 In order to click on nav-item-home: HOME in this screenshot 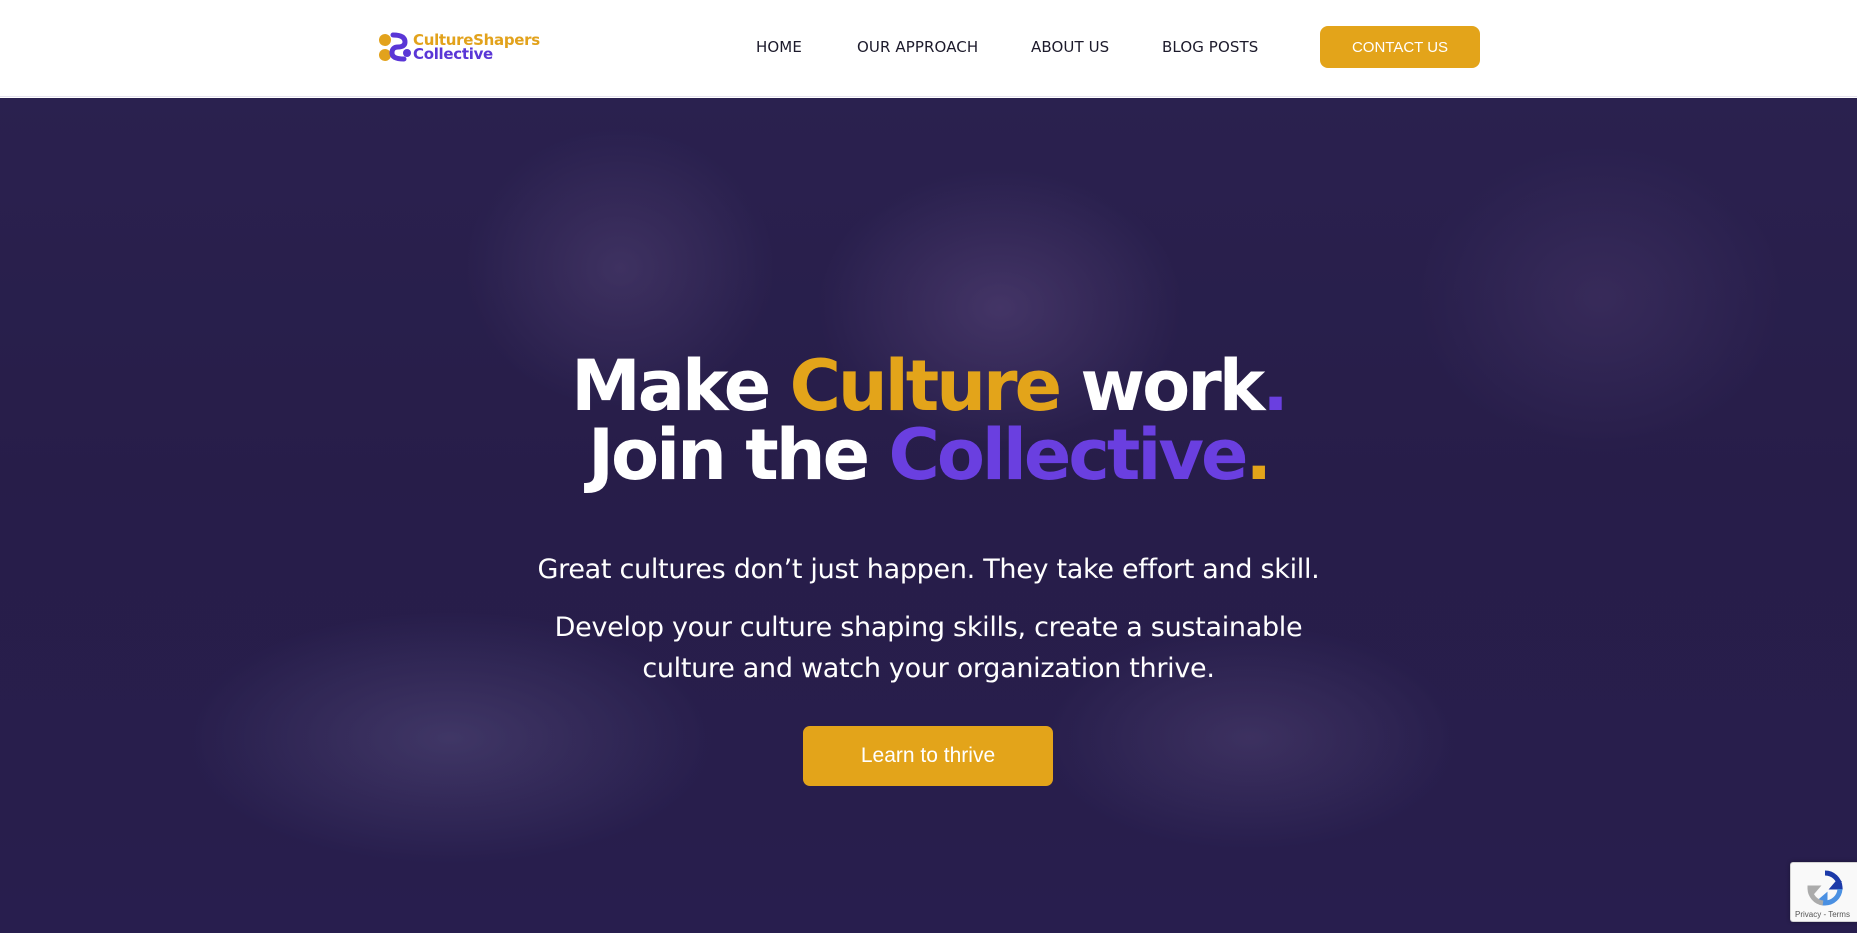, I will do `click(779, 47)`.